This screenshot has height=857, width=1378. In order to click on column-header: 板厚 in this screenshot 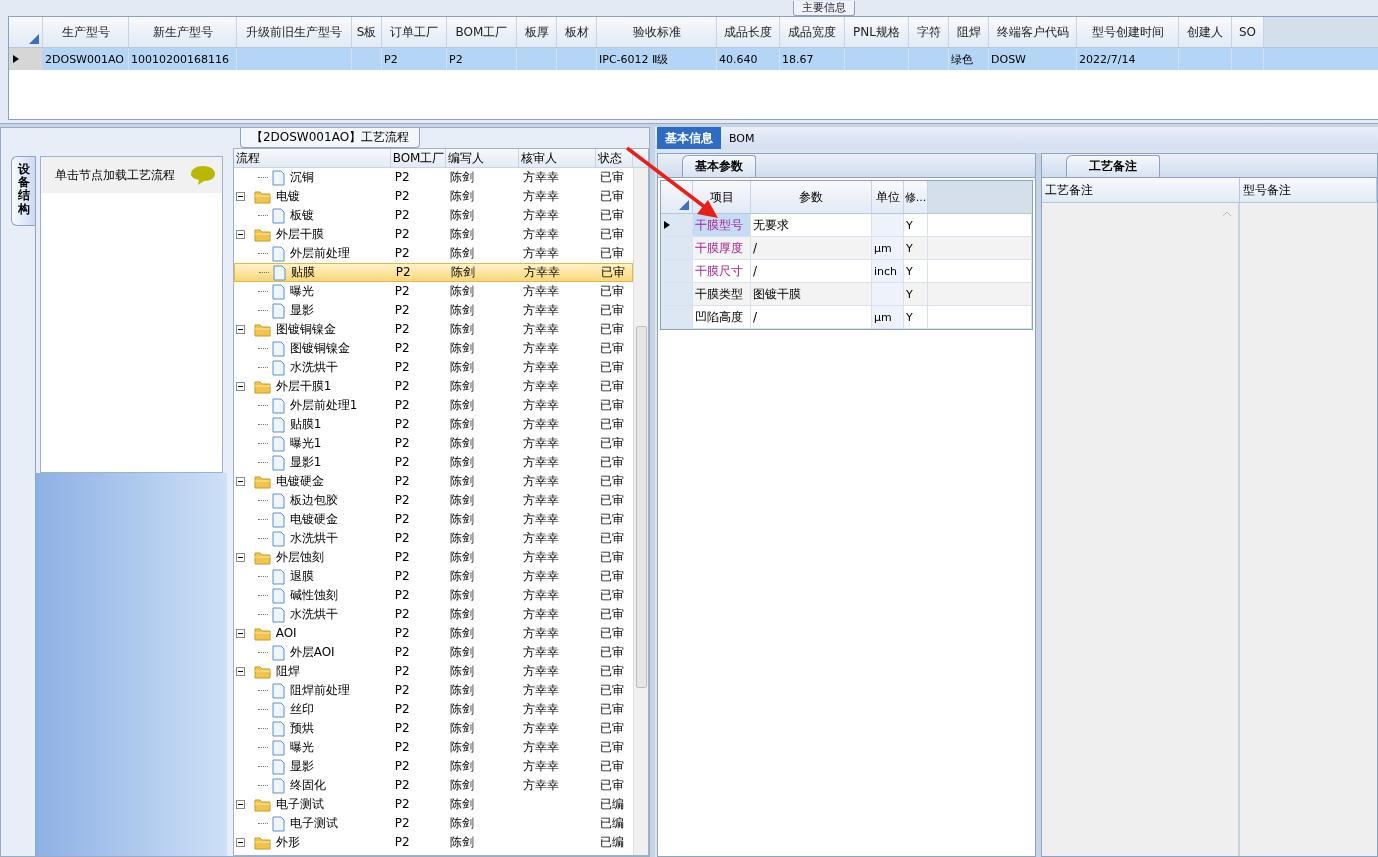, I will do `click(537, 32)`.